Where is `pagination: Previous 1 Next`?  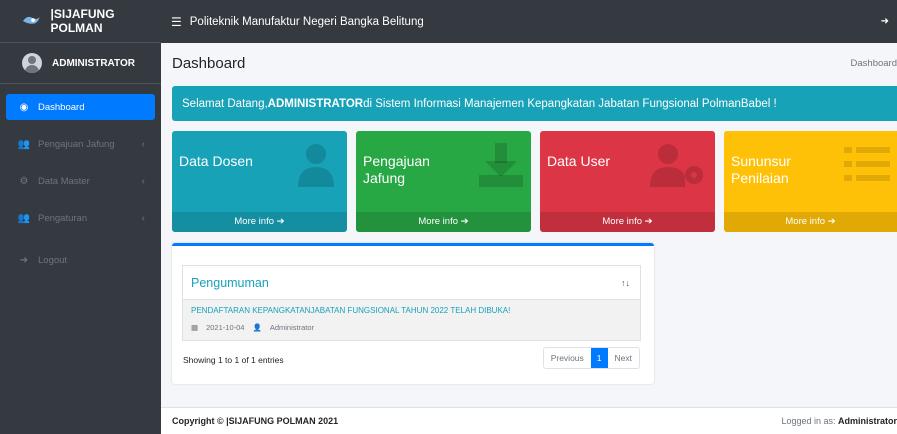
pagination: Previous 1 Next is located at coordinates (591, 358).